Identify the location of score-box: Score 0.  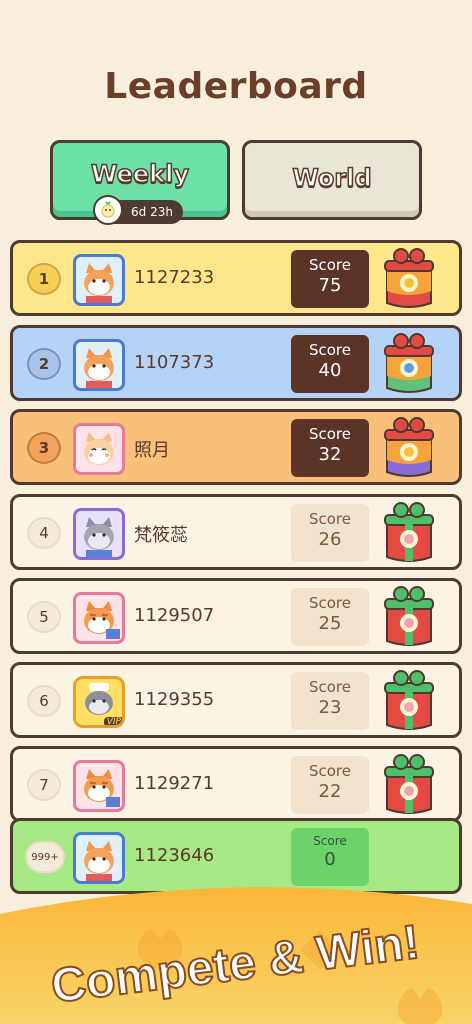
(330, 857).